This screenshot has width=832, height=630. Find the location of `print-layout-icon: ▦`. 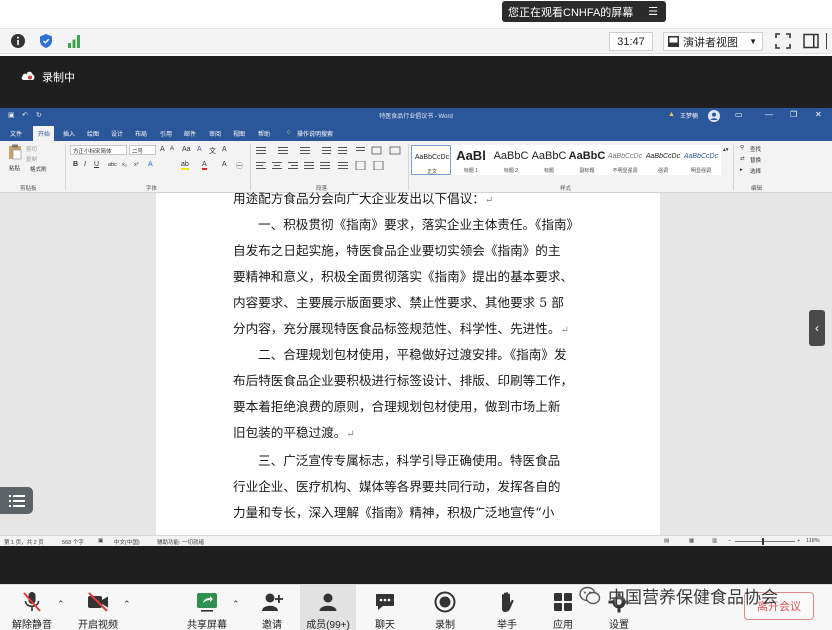

print-layout-icon: ▦ is located at coordinates (692, 541).